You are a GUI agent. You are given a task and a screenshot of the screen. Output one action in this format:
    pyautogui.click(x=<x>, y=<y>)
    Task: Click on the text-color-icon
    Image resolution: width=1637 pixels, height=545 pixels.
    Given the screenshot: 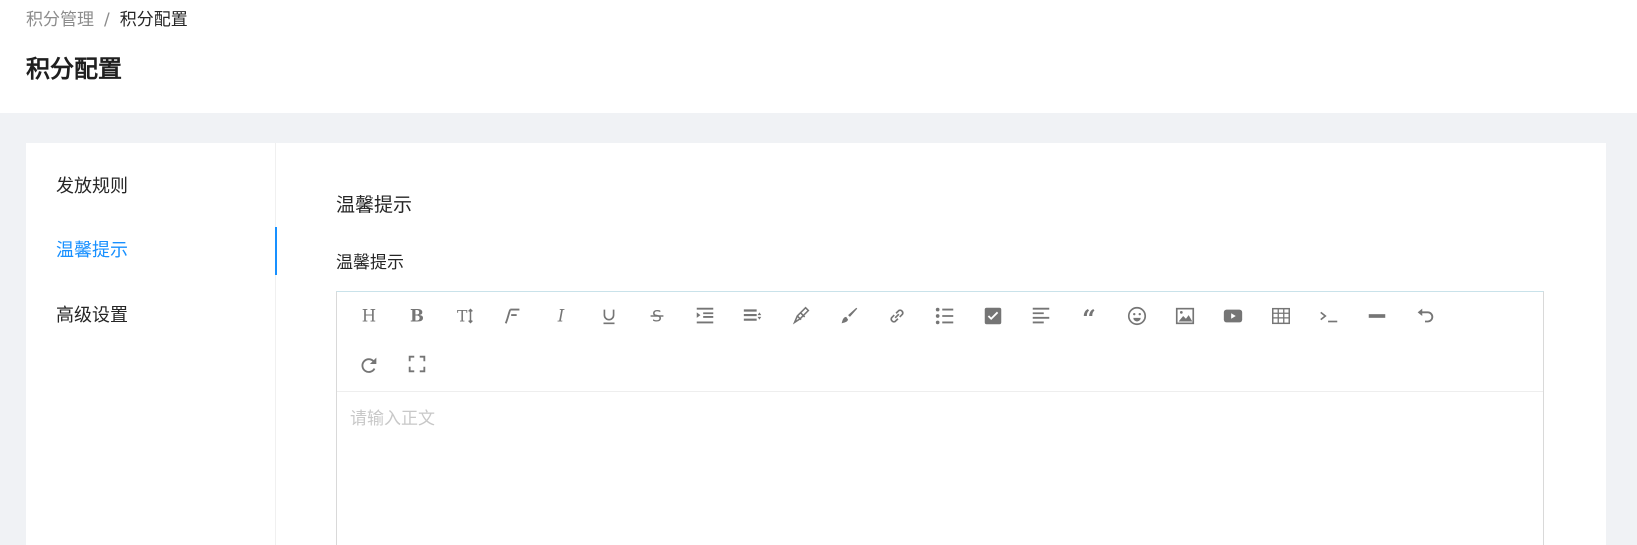 What is the action you would take?
    pyautogui.click(x=801, y=316)
    